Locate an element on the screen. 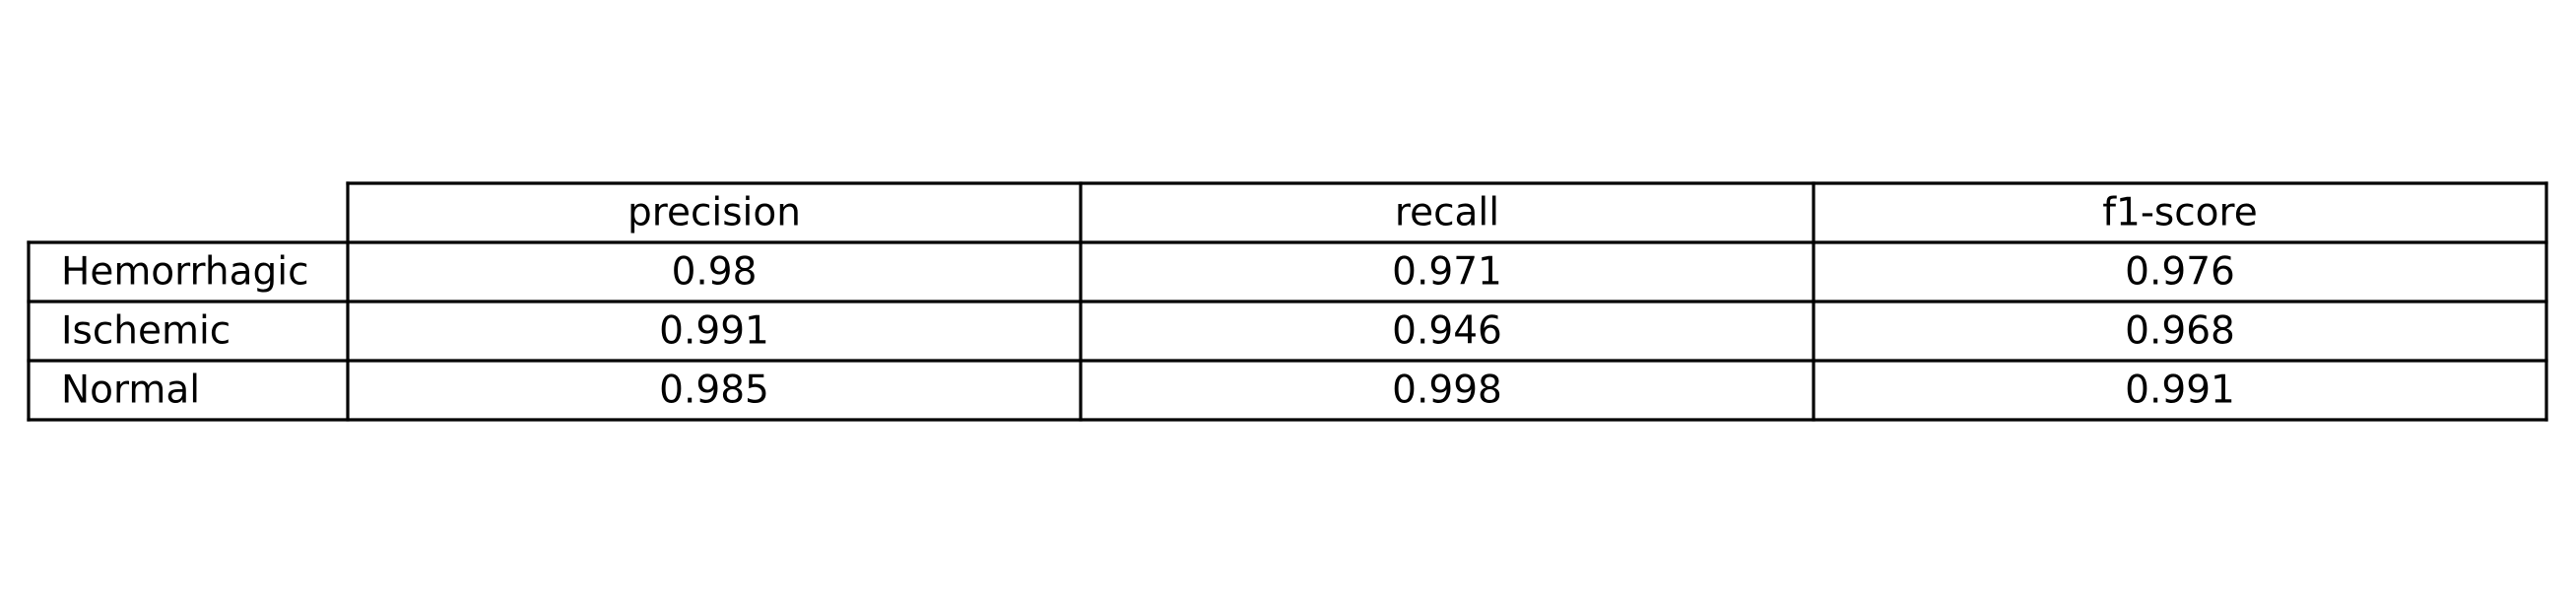  table-cell-value: 0.946 is located at coordinates (1447, 331).